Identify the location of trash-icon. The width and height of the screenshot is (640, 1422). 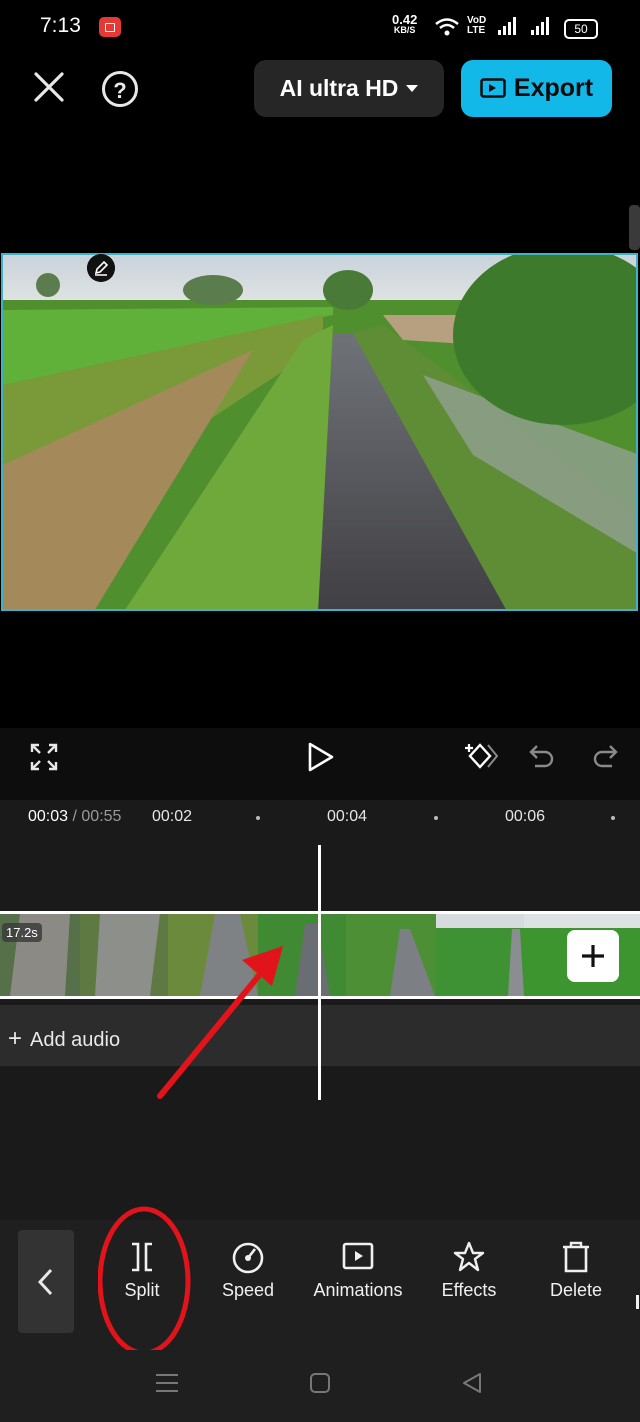
(576, 1257).